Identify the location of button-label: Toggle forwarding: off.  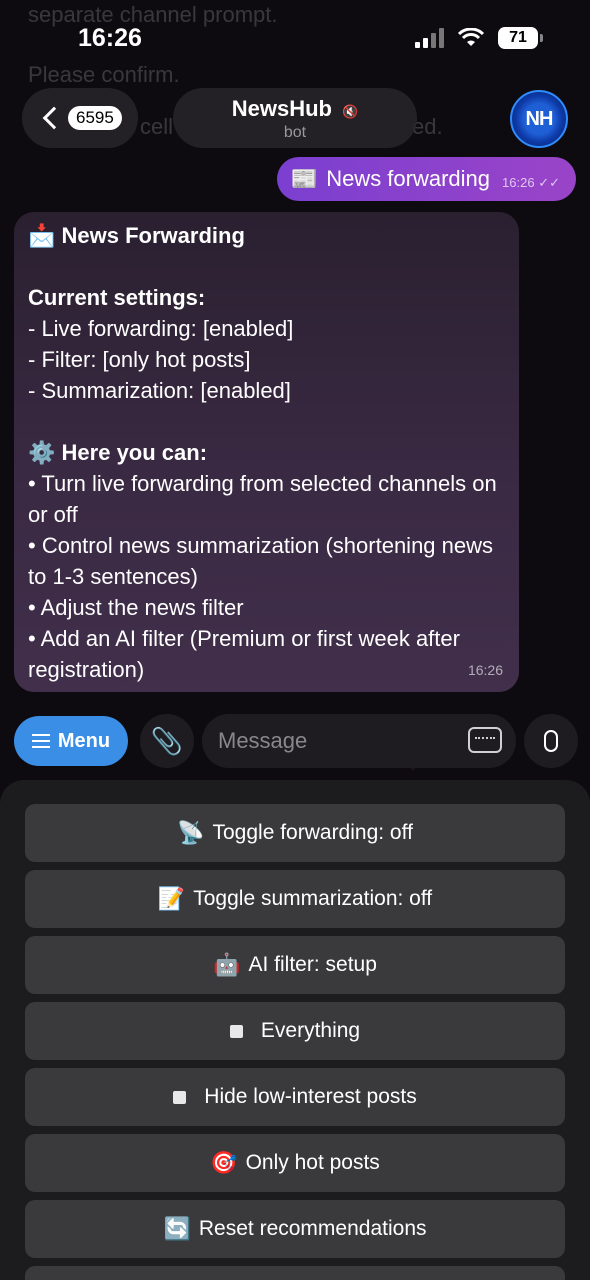
(312, 832).